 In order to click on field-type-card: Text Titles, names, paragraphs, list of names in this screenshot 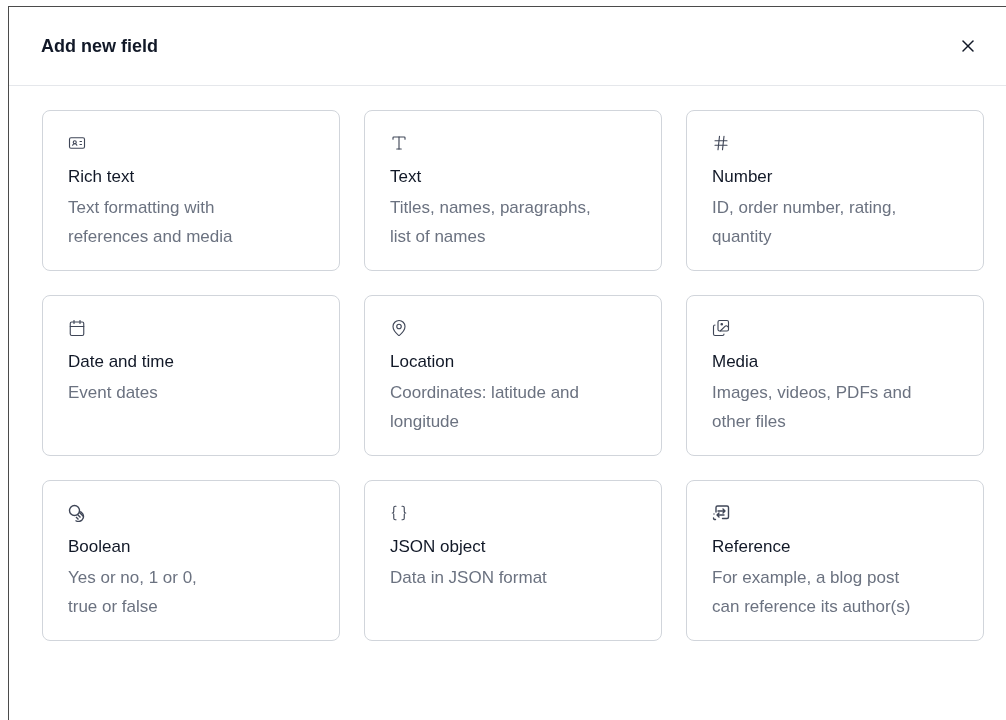, I will do `click(513, 190)`.